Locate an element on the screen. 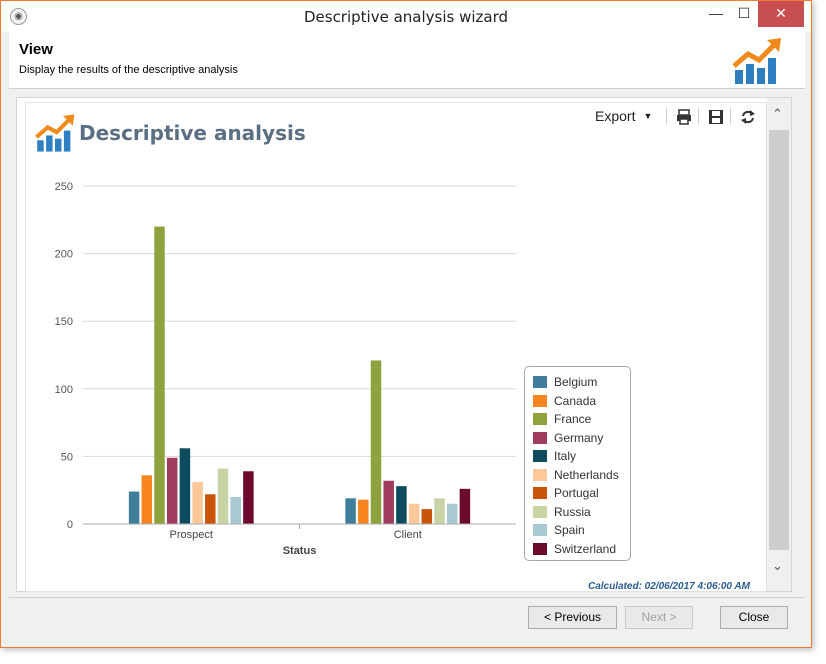 The width and height of the screenshot is (826, 664). legend-item: Portugal is located at coordinates (577, 493).